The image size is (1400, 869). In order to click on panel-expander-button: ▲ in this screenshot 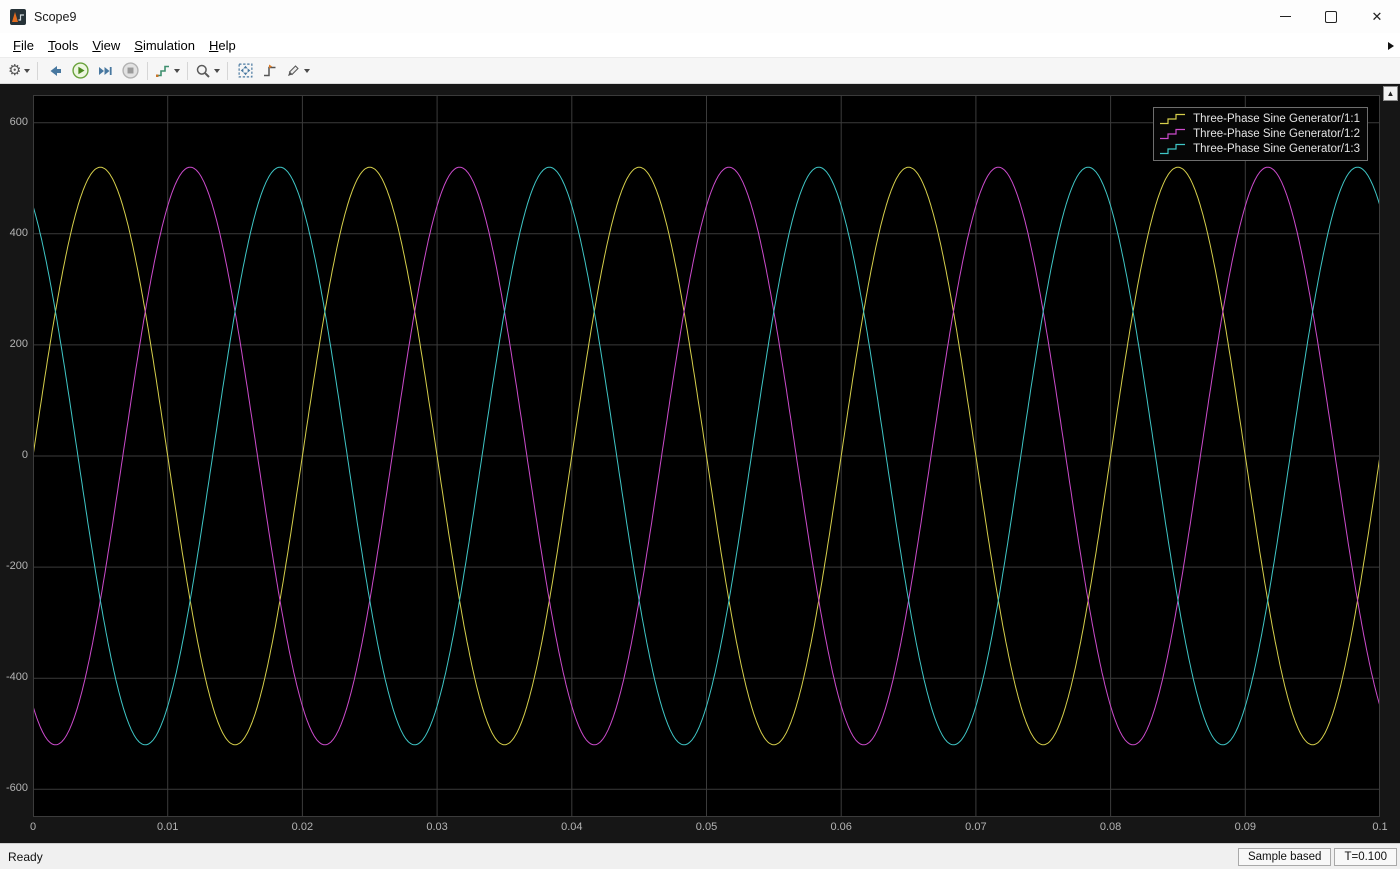, I will do `click(1390, 93)`.